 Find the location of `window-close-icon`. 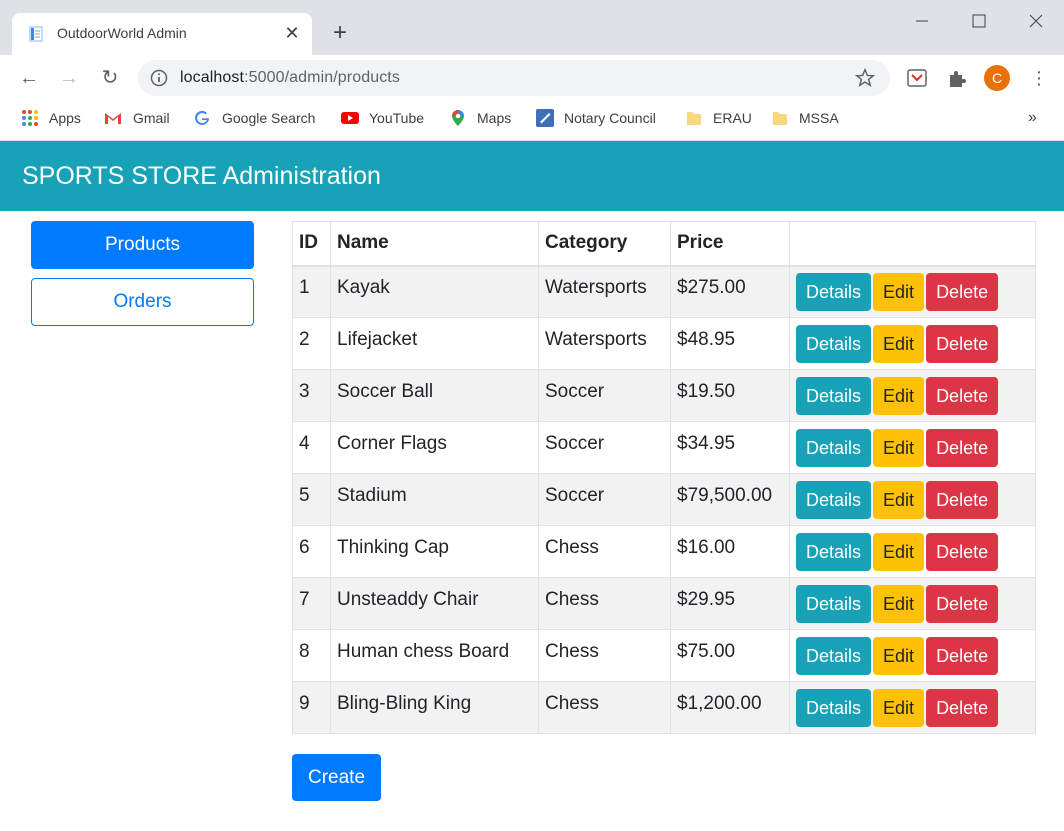

window-close-icon is located at coordinates (1036, 21).